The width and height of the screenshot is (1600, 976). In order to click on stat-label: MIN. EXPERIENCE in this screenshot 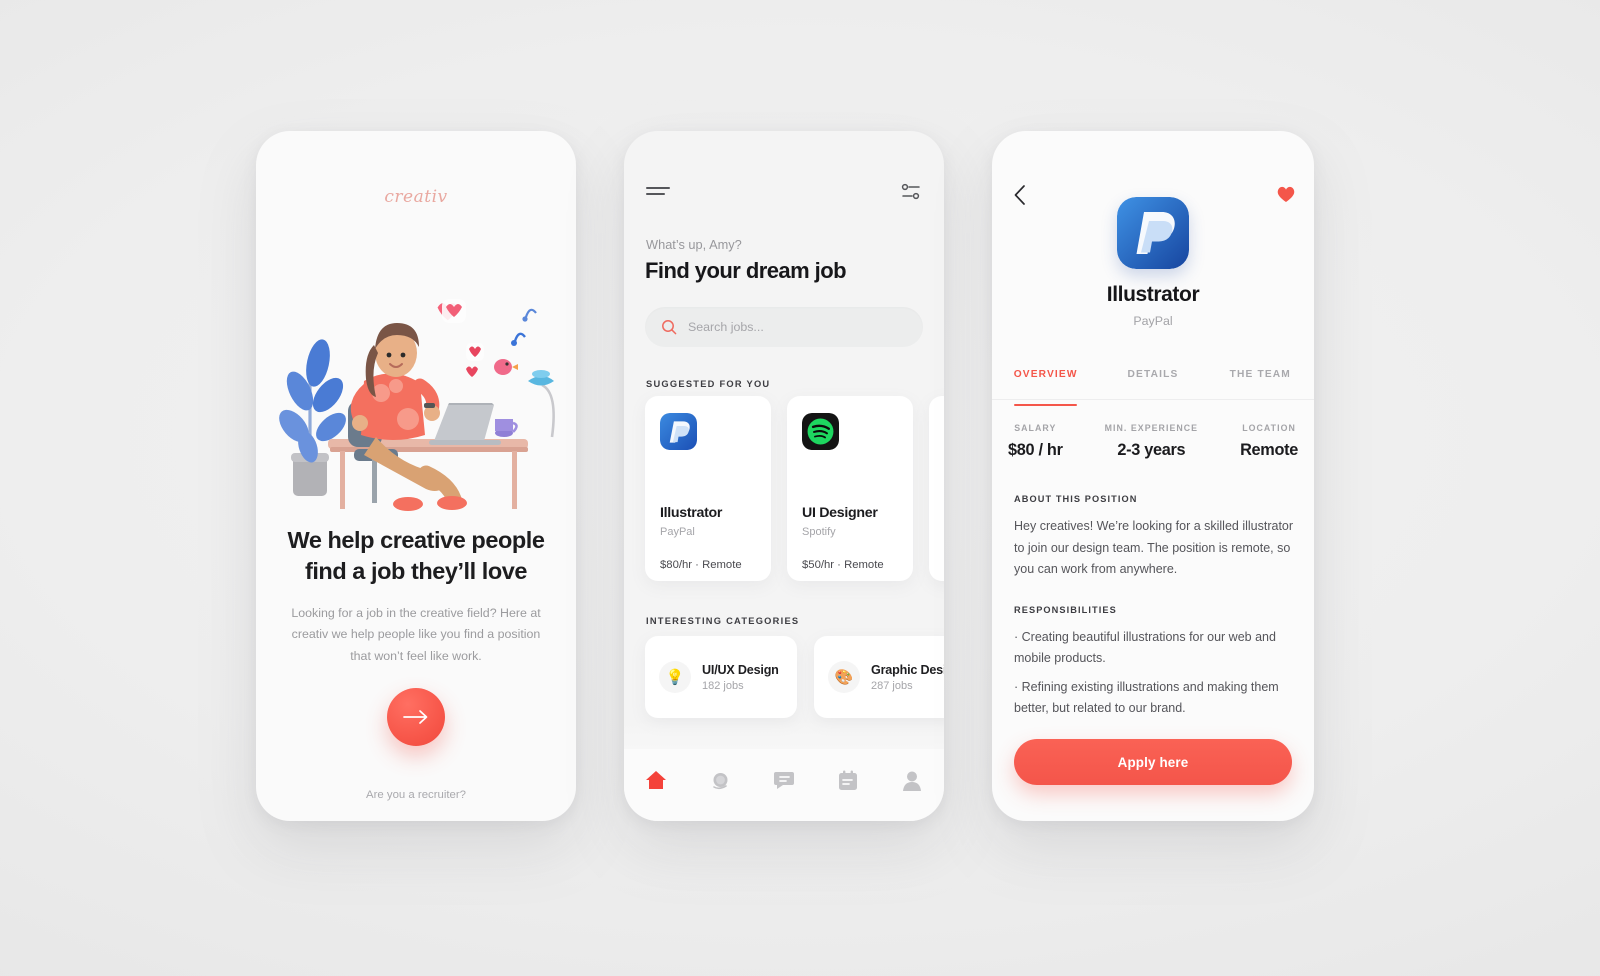, I will do `click(1151, 428)`.